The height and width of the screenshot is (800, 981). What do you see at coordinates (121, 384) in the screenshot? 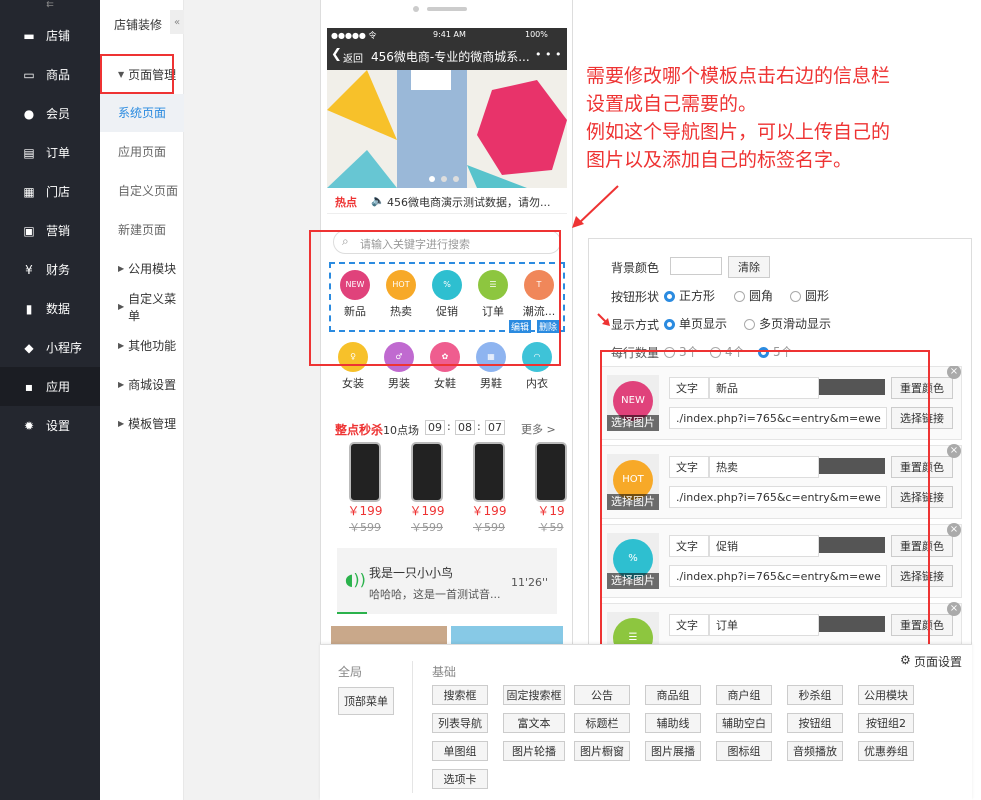
I see `chevron-icon: ▶` at bounding box center [121, 384].